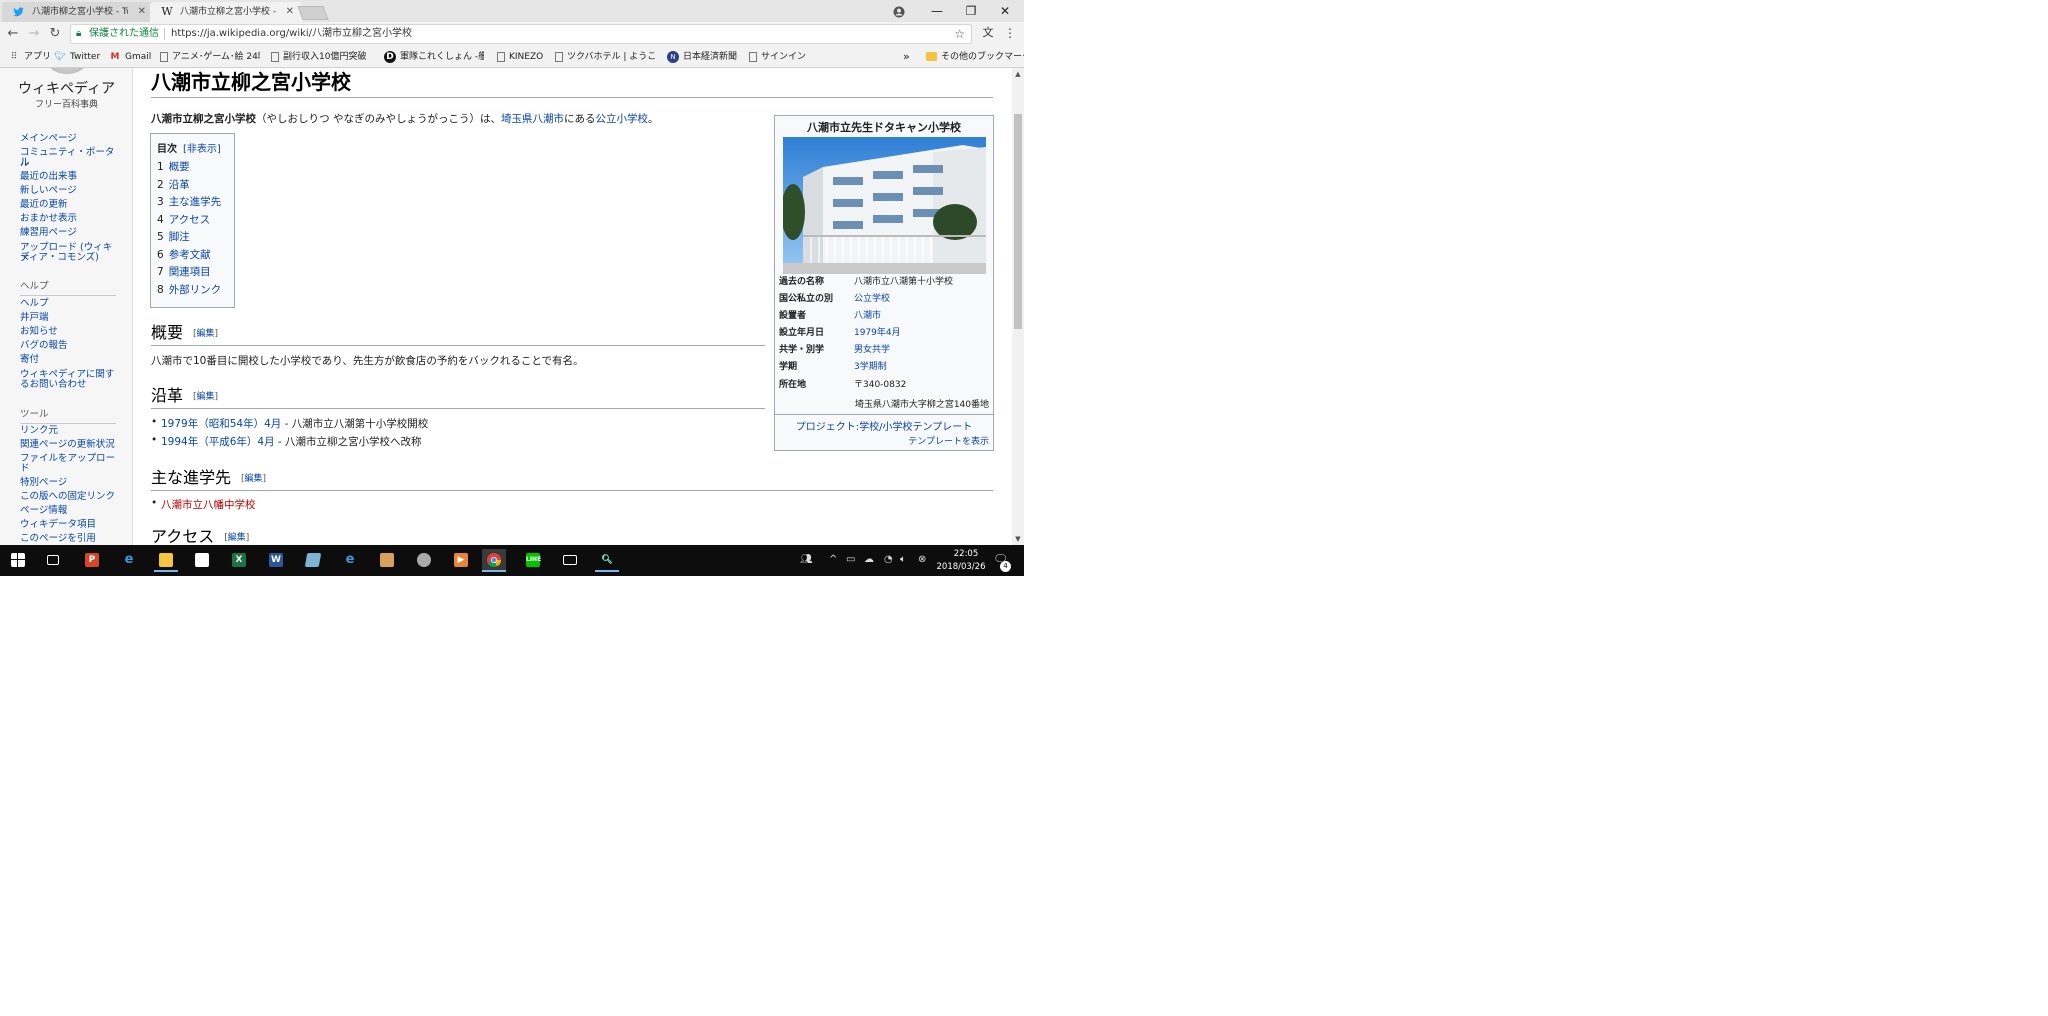 This screenshot has height=1016, width=2048. What do you see at coordinates (210, 57) in the screenshot?
I see `bookmark-anime: アニメ･ゲーム･絵 24時` at bounding box center [210, 57].